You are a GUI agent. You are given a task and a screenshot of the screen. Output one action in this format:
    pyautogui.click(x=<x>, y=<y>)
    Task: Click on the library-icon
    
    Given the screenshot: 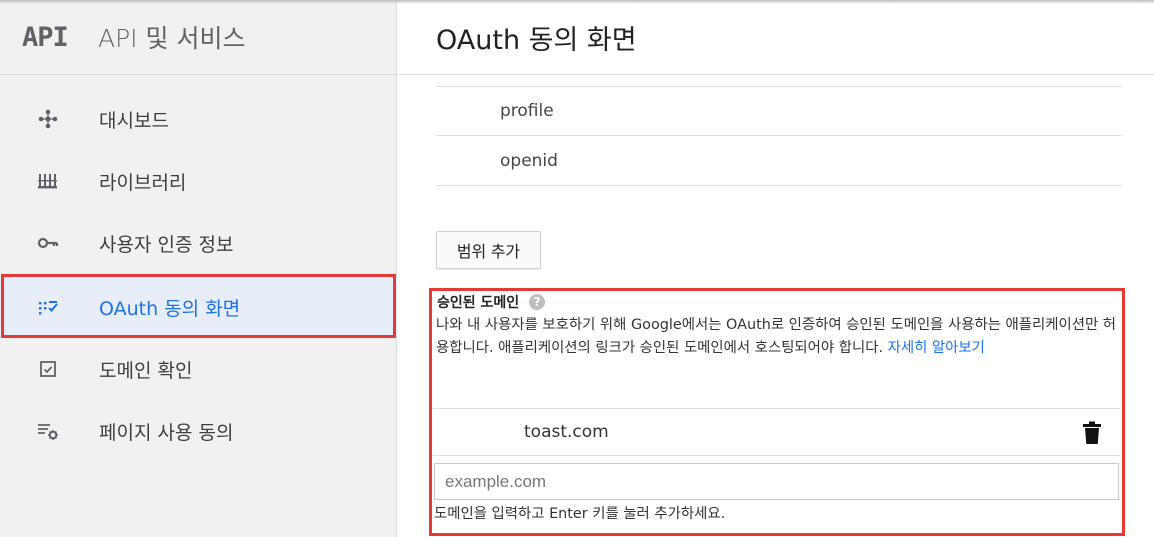 What is the action you would take?
    pyautogui.click(x=47, y=181)
    